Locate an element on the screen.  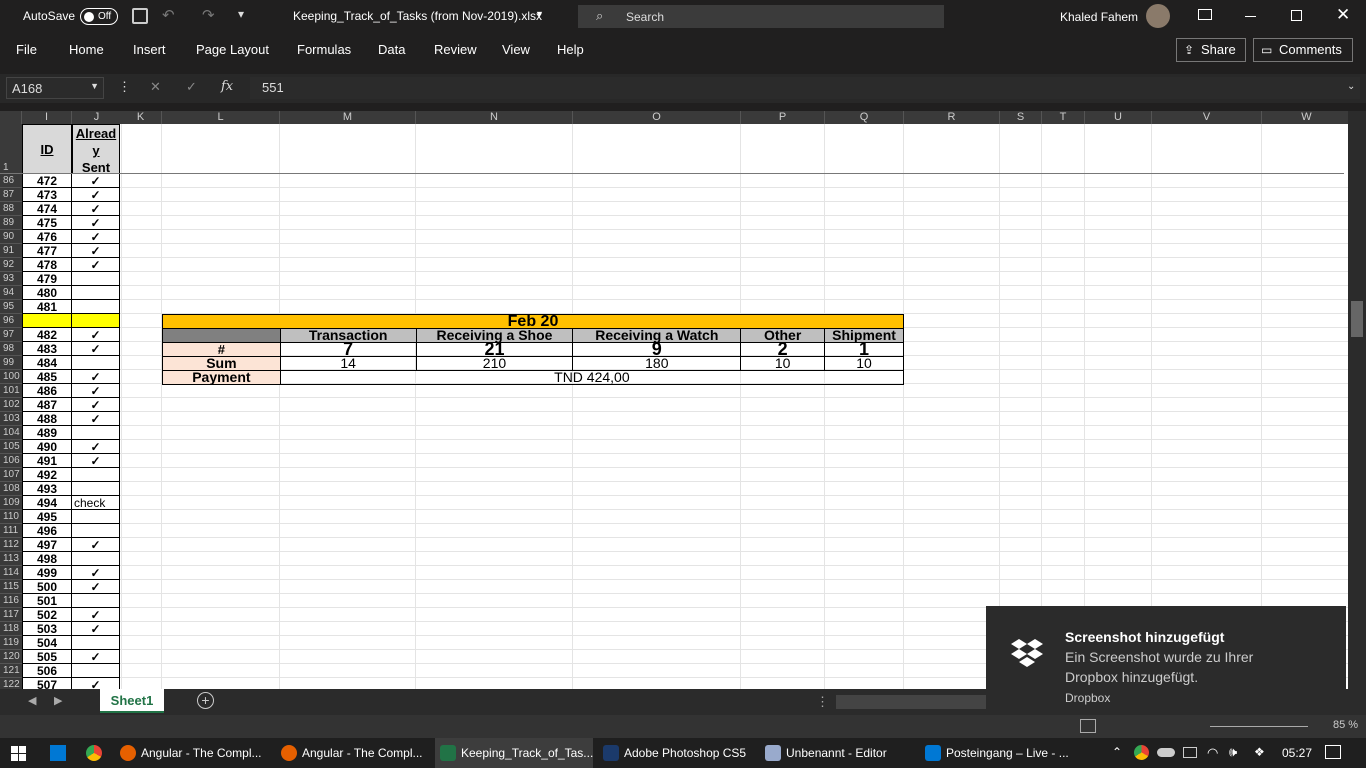
insert-function-icon: fx is located at coordinates (227, 86).